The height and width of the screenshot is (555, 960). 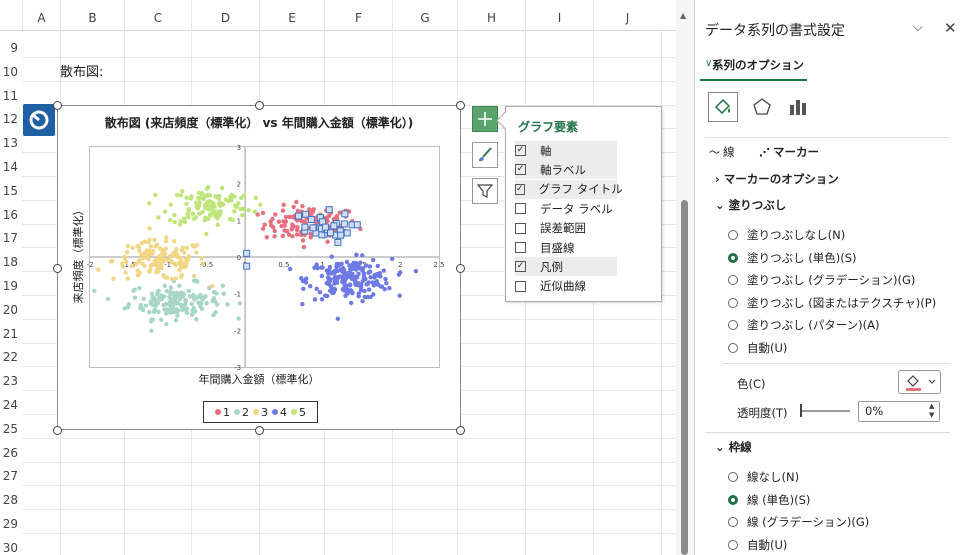 What do you see at coordinates (777, 179) in the screenshot?
I see `marker-options-section: › マーカーのオプション` at bounding box center [777, 179].